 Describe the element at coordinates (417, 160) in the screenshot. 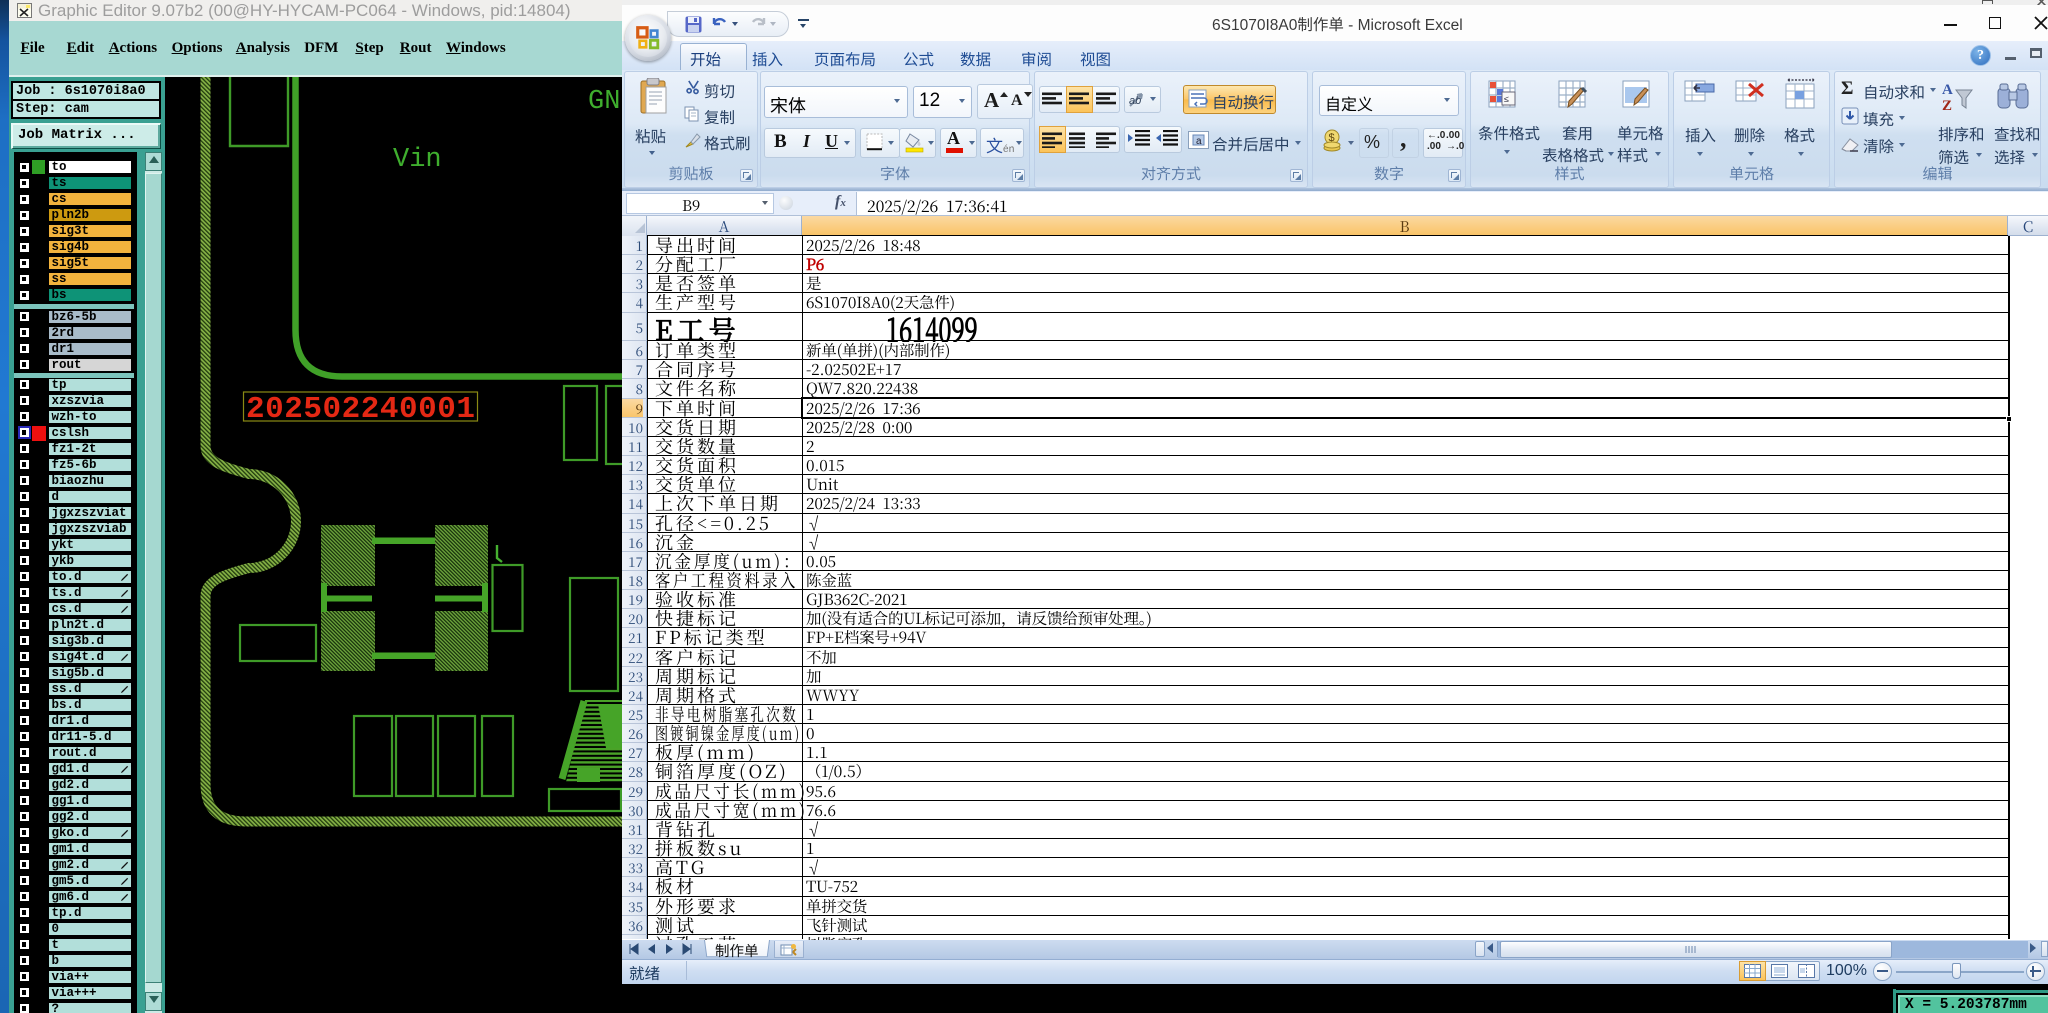

I see `svg-text: Vin` at that location.